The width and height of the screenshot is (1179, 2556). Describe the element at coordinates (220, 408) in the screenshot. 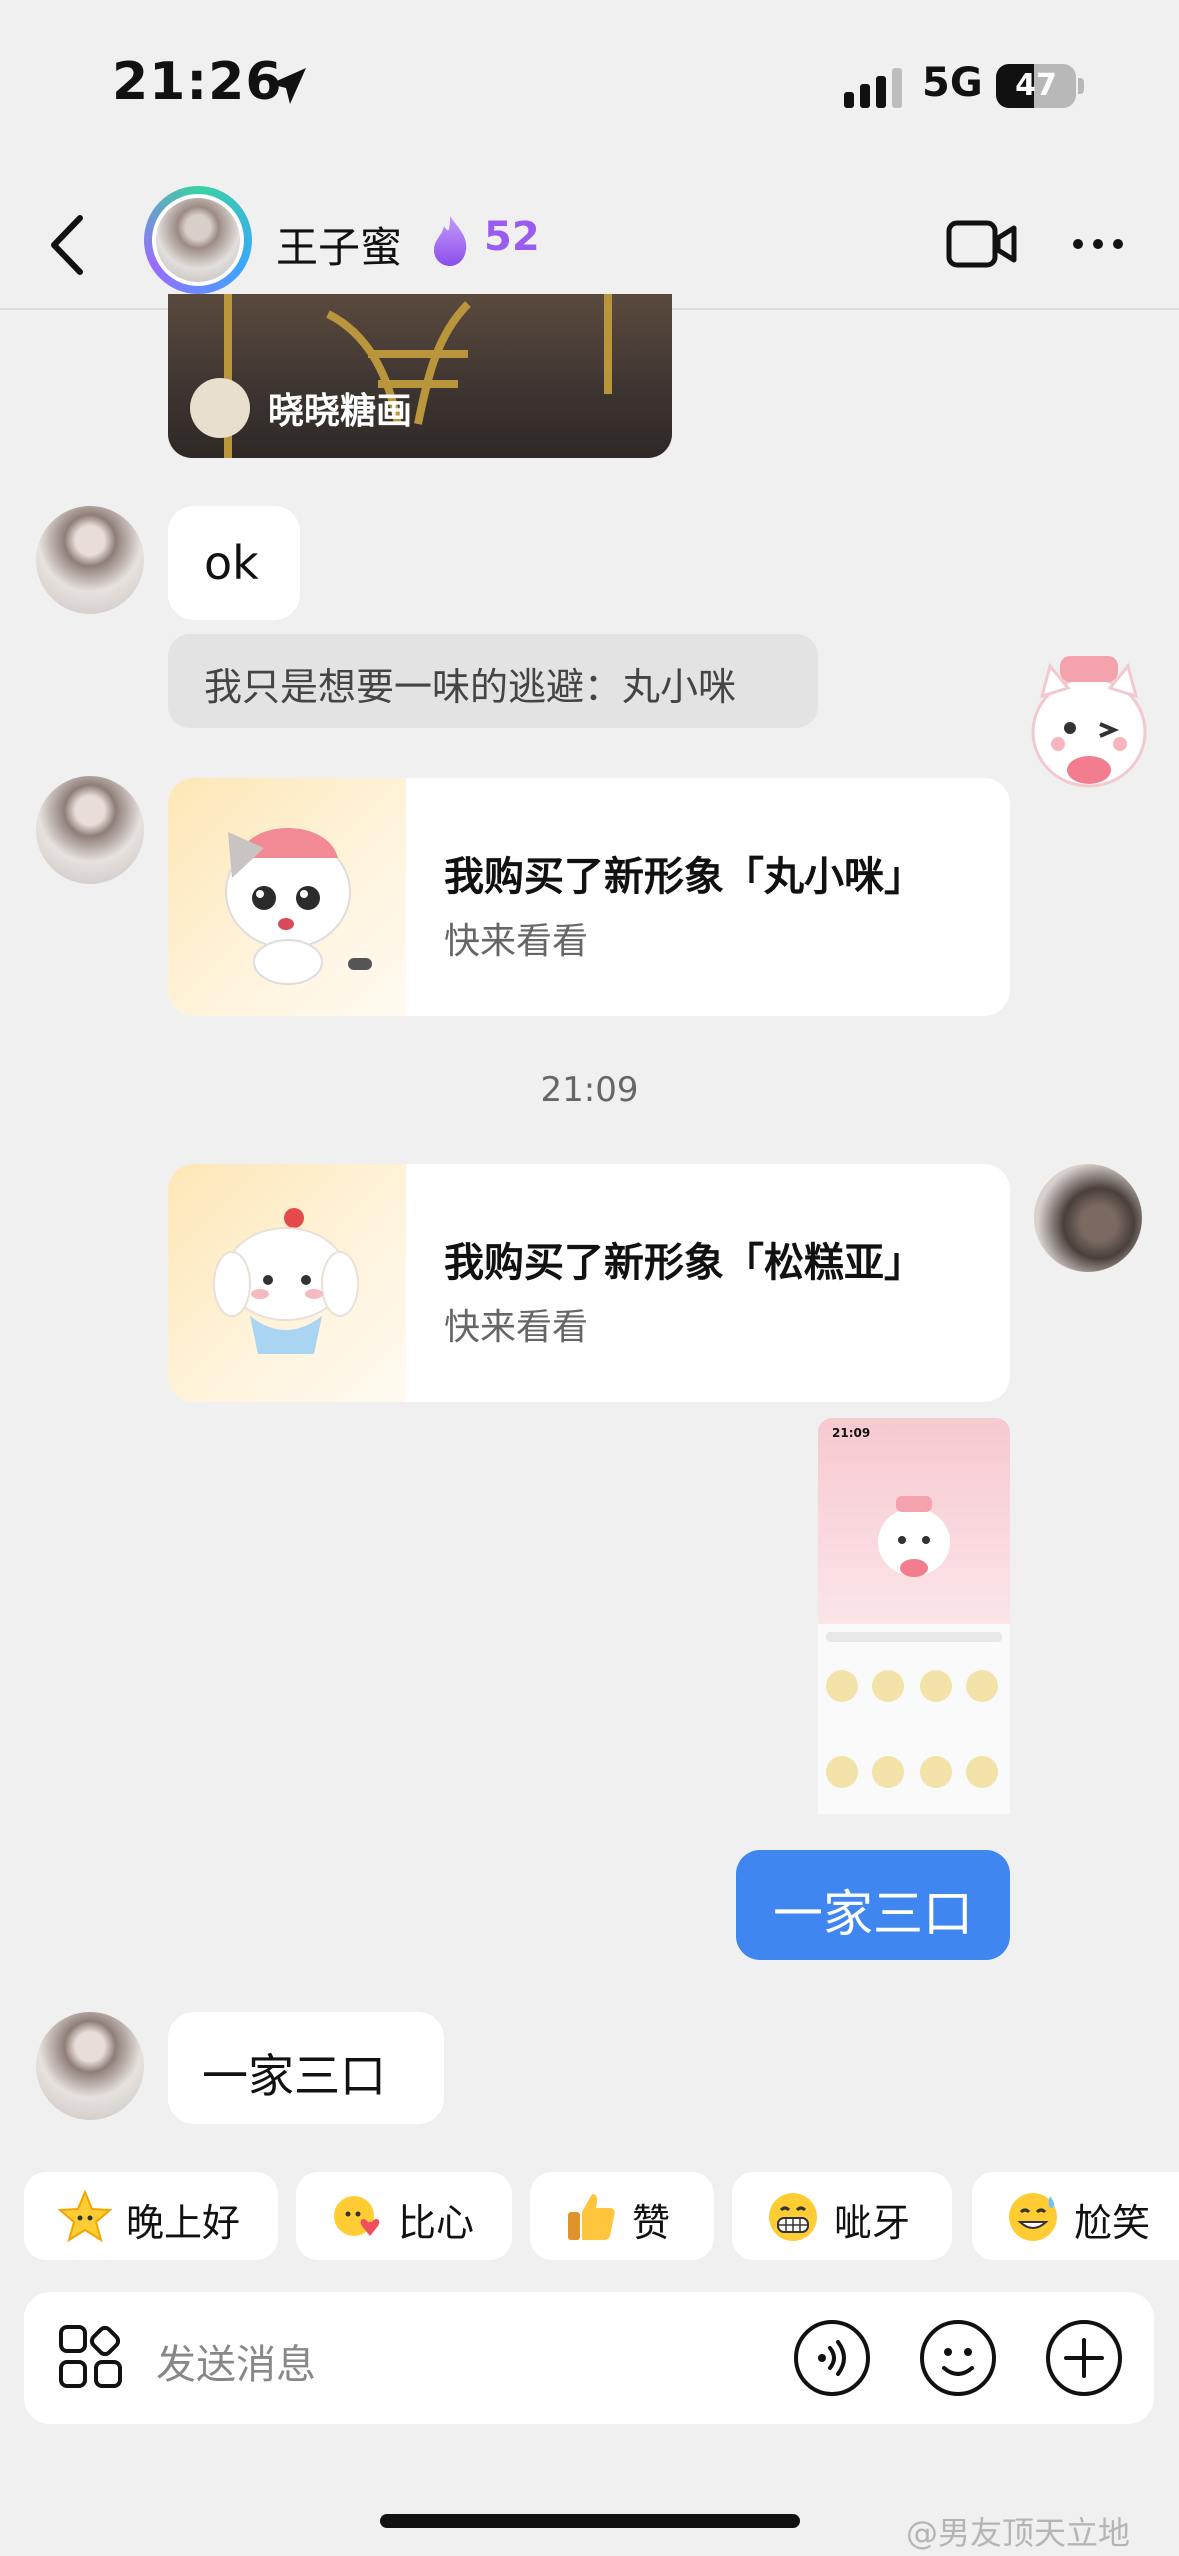

I see `image-card-logo` at that location.